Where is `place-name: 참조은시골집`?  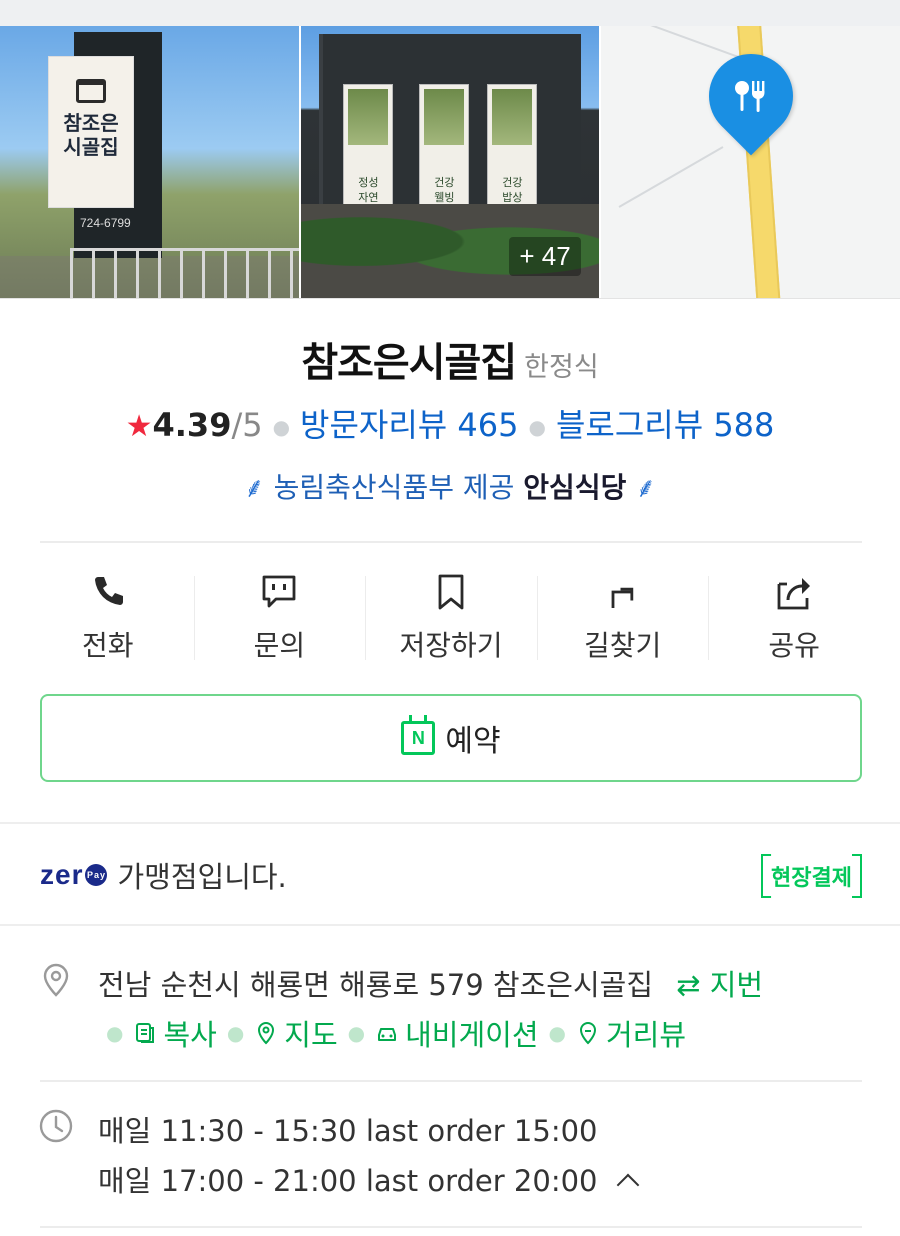
place-name: 참조은시골집 is located at coordinates (409, 363).